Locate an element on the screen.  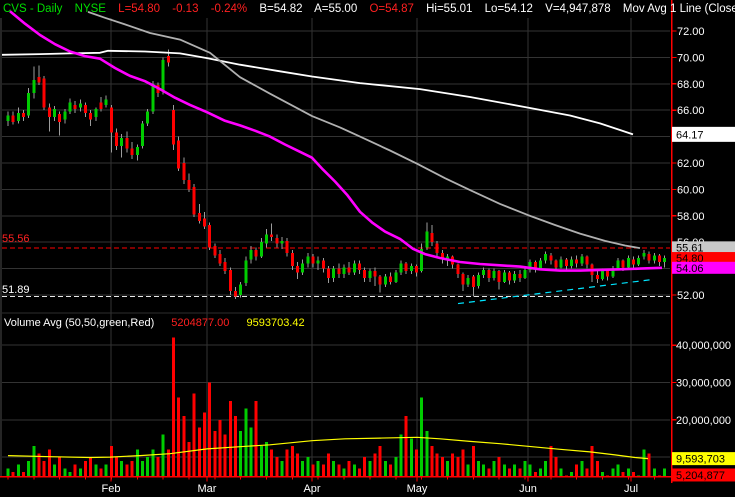
svg-text: 60.00 is located at coordinates (691, 190).